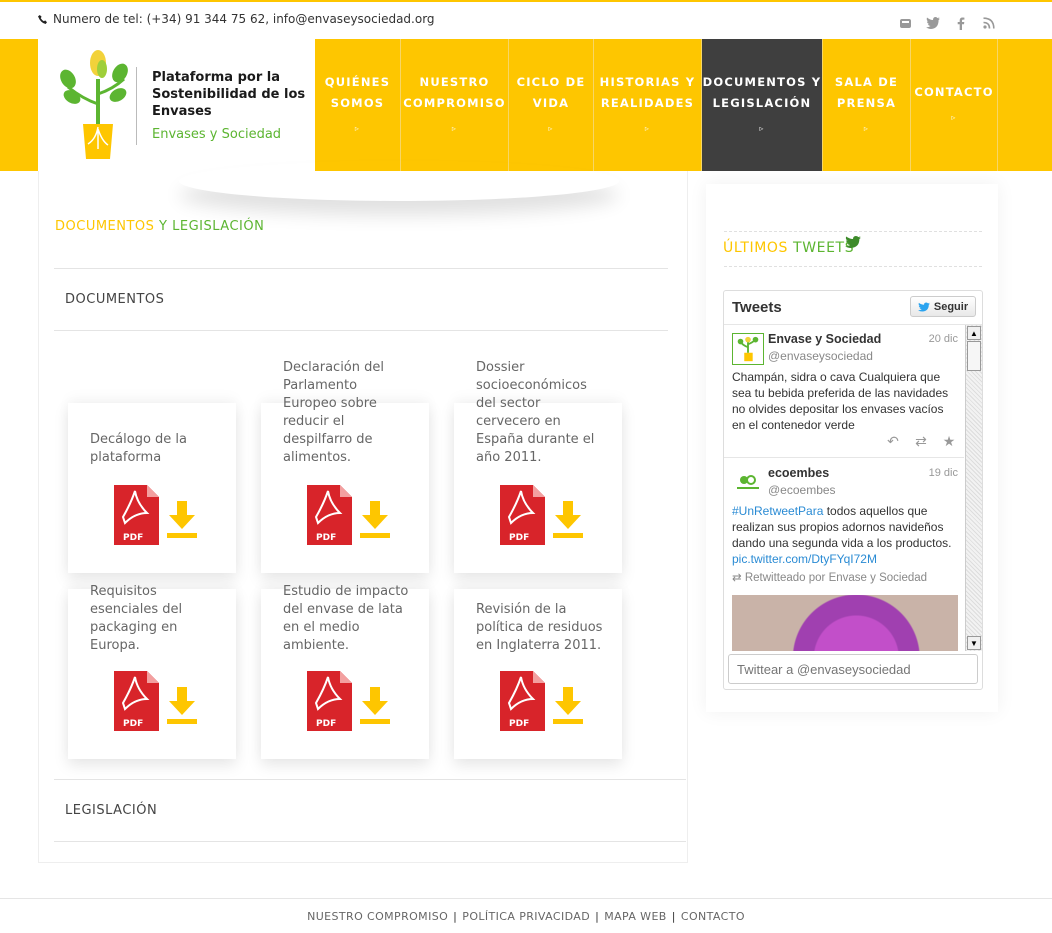 The width and height of the screenshot is (1052, 933). I want to click on hashtag-link: #UnRetweetPara, so click(777, 511).